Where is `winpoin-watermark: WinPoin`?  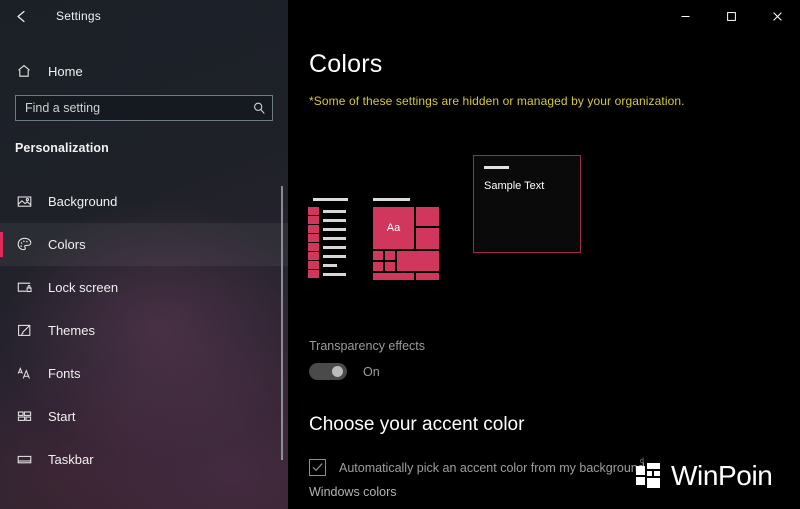 winpoin-watermark: WinPoin is located at coordinates (704, 475).